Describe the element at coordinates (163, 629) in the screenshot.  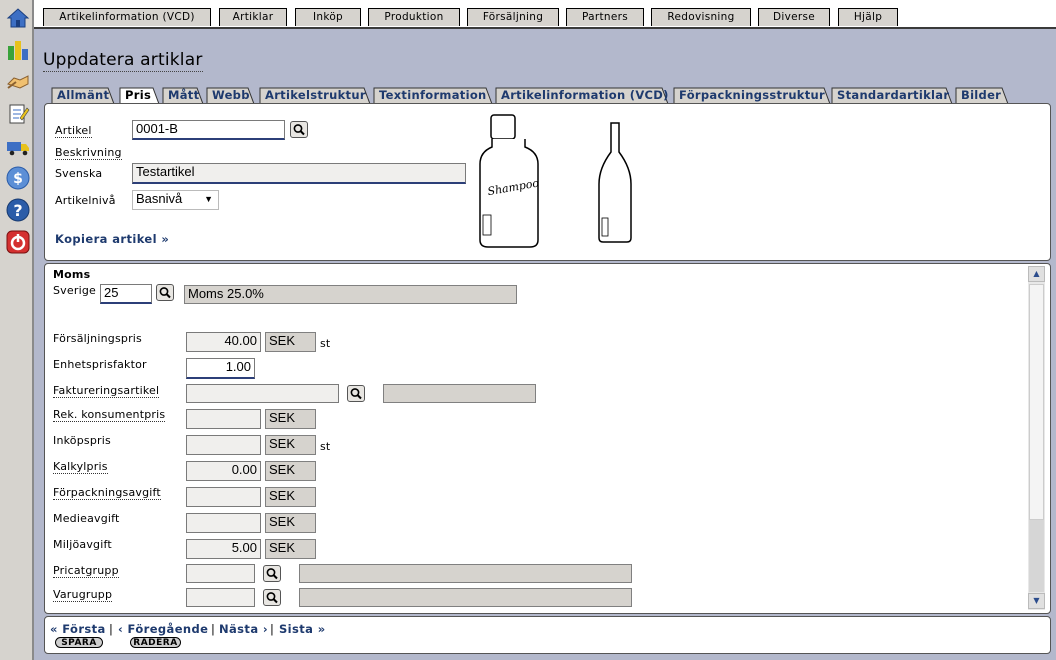
I see `nav-previous-link: ‹ Föregående` at that location.